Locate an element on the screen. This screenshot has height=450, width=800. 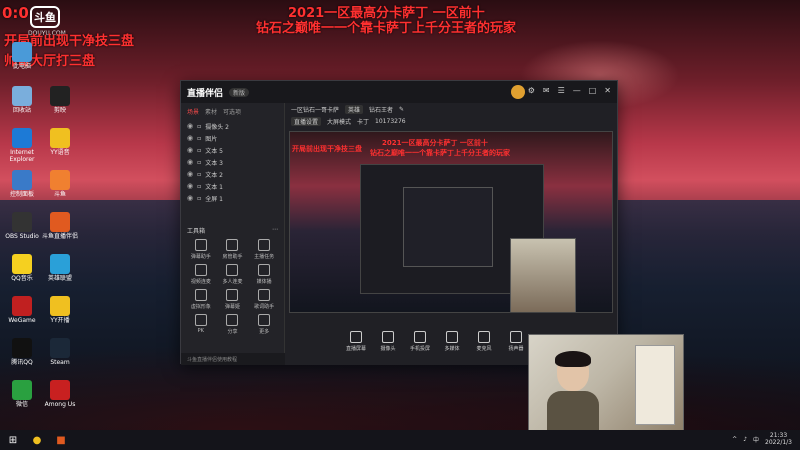
source-label: 文本 3 is located at coordinates (214, 163).